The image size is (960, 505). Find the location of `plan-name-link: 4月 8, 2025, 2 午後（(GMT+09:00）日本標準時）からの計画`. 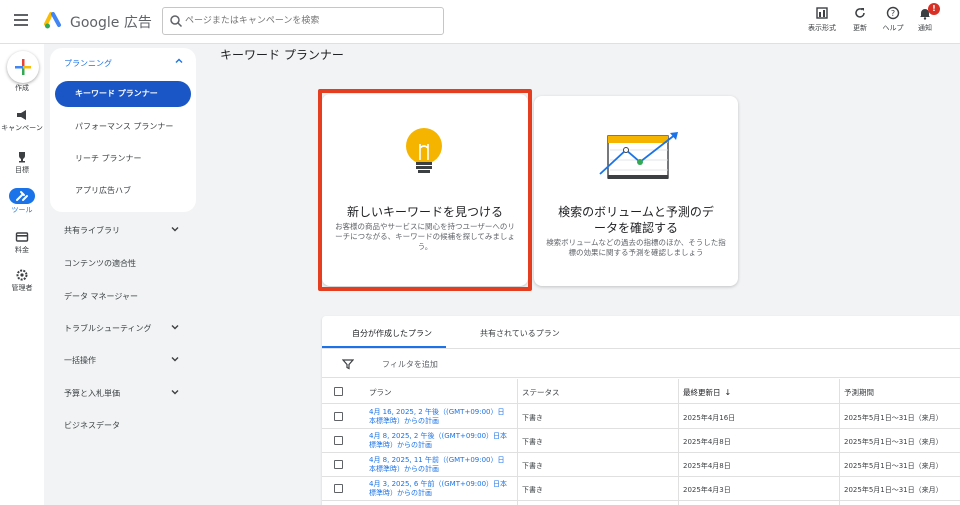

plan-name-link: 4月 8, 2025, 2 午後（(GMT+09:00）日本標準時）からの計画 is located at coordinates (439, 441).